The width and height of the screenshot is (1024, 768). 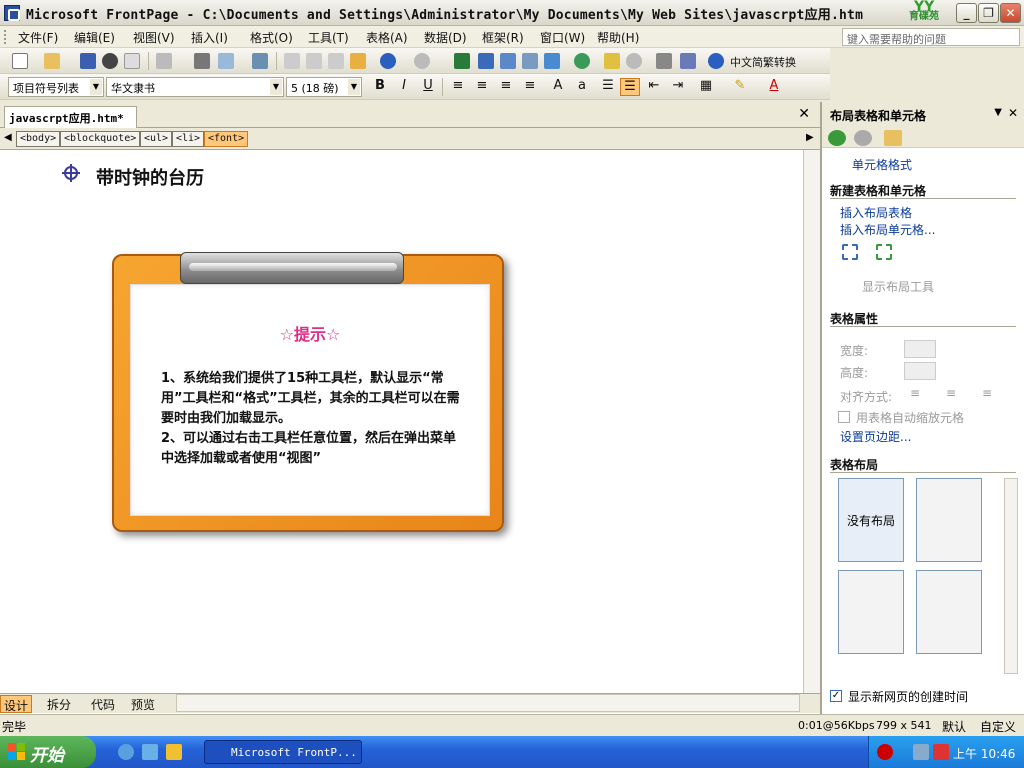 I want to click on search-icon, so click(x=110, y=61).